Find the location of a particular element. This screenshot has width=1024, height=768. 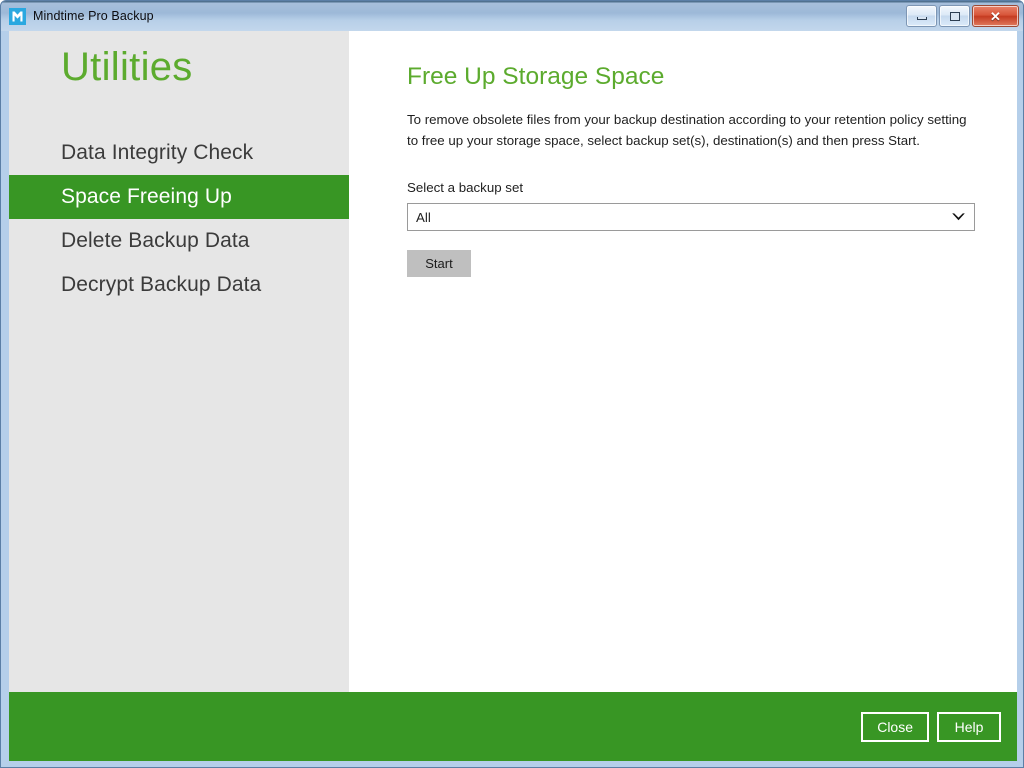

sidebar-title: Utilities is located at coordinates (127, 67).